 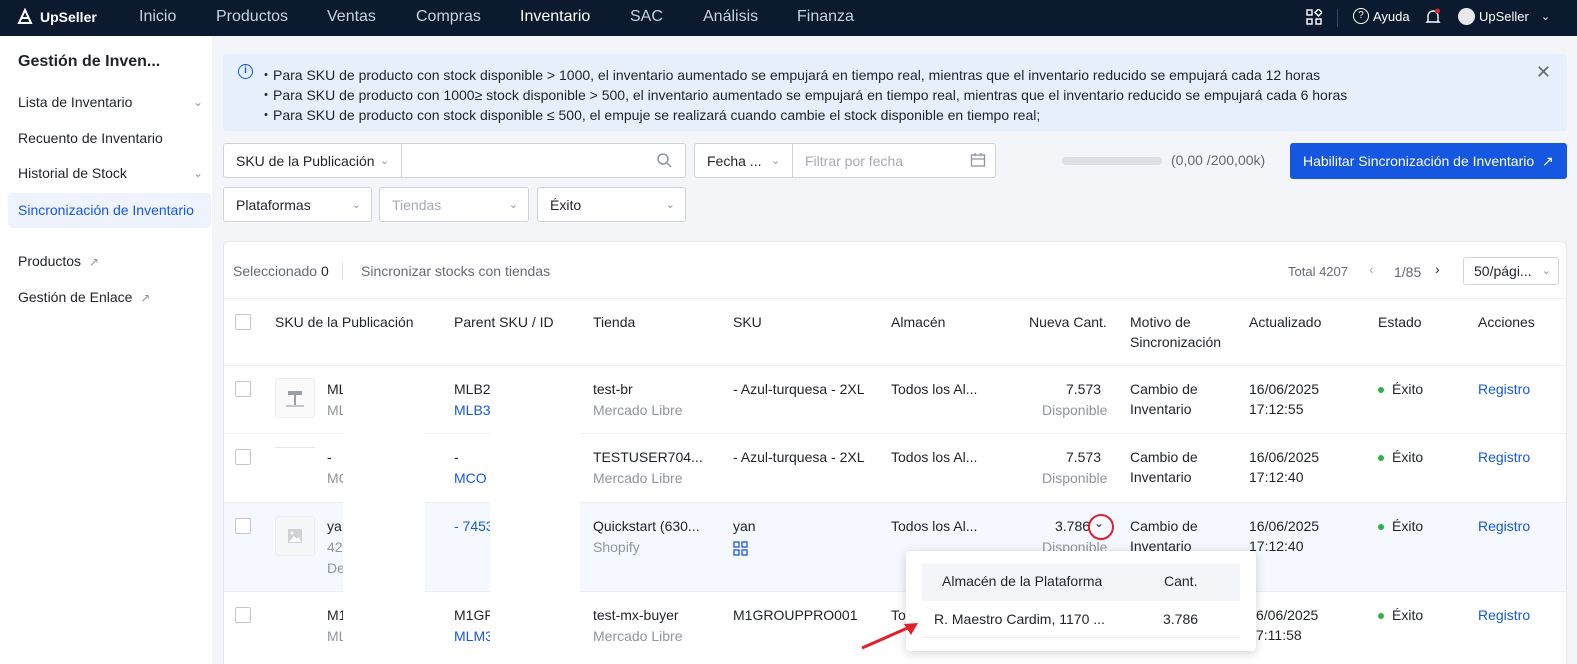 I want to click on header-top-border, so click(x=895, y=298).